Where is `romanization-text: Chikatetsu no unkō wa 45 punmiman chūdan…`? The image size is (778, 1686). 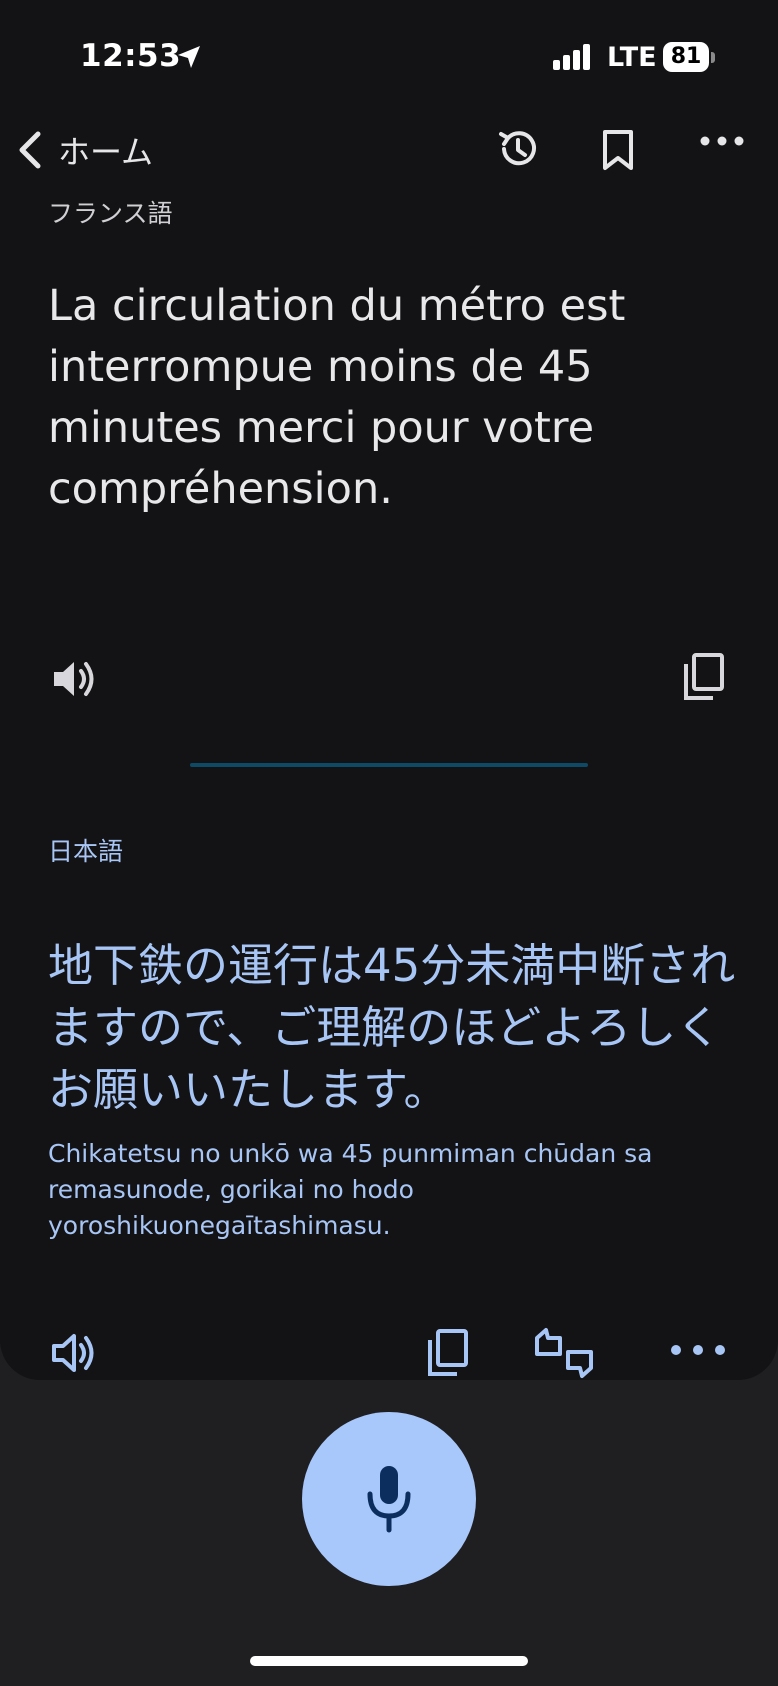
romanization-text: Chikatetsu no unkō wa 45 punmiman chūdan… is located at coordinates (350, 1189).